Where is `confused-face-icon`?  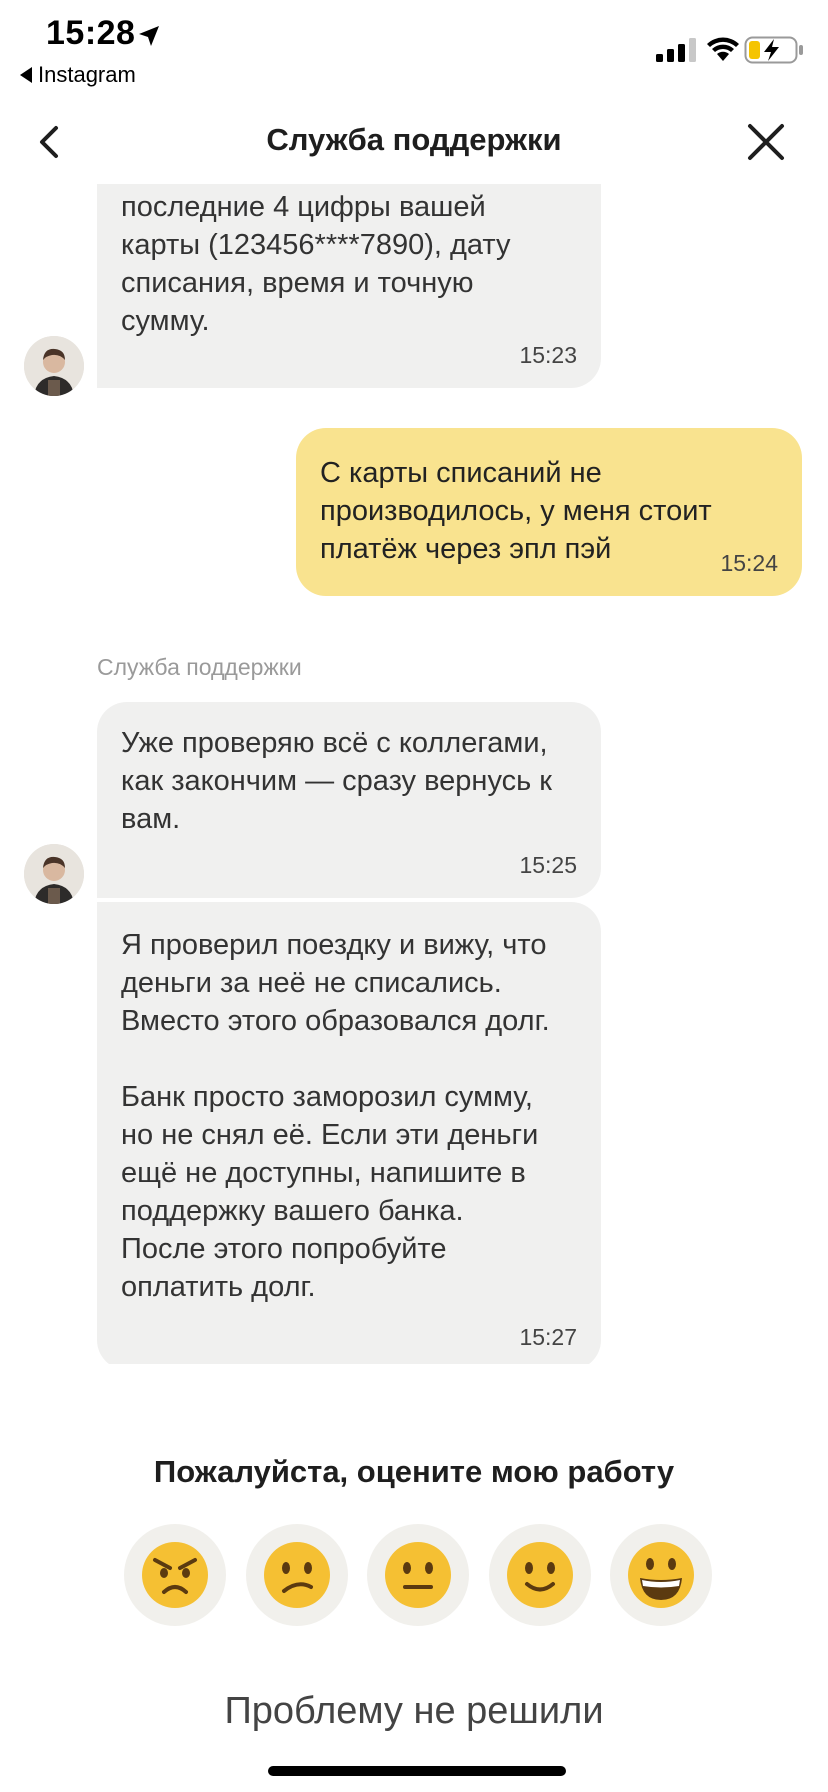
confused-face-icon is located at coordinates (296, 1575).